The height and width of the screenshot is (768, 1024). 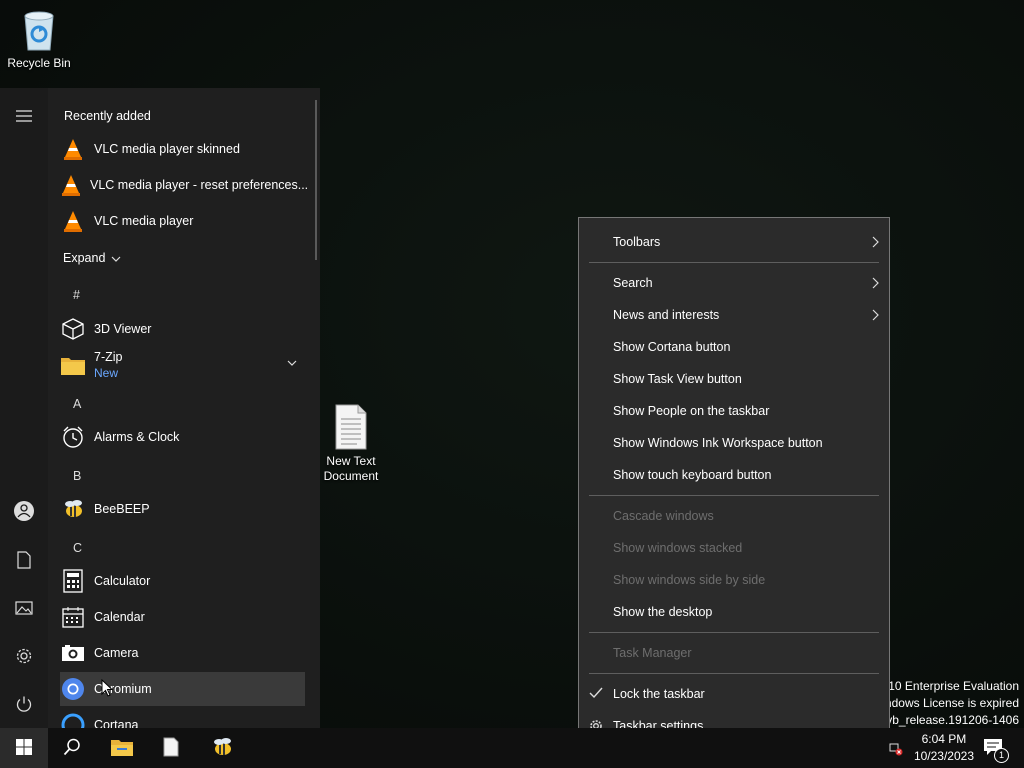 I want to click on menu-item-label: Search, so click(x=633, y=283).